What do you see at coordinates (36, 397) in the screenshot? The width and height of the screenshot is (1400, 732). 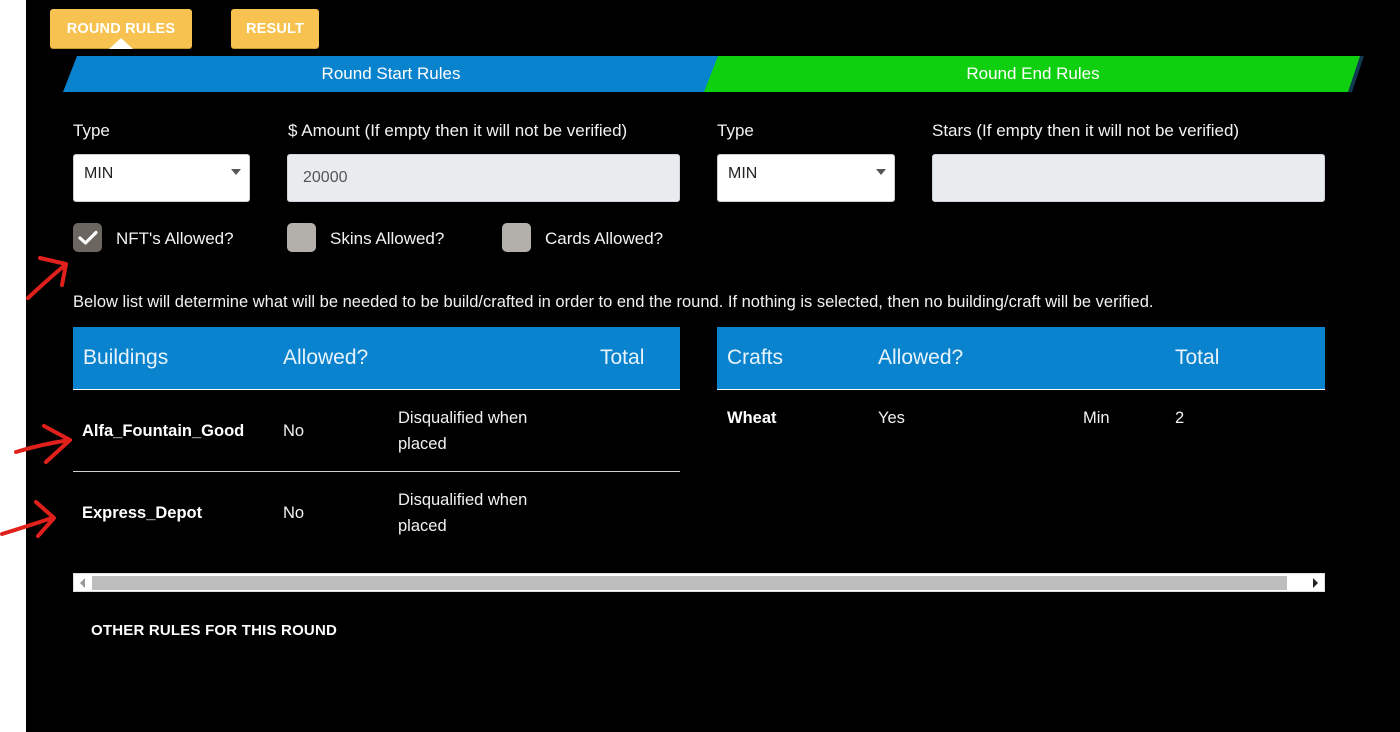 I see `annotation-overlay` at bounding box center [36, 397].